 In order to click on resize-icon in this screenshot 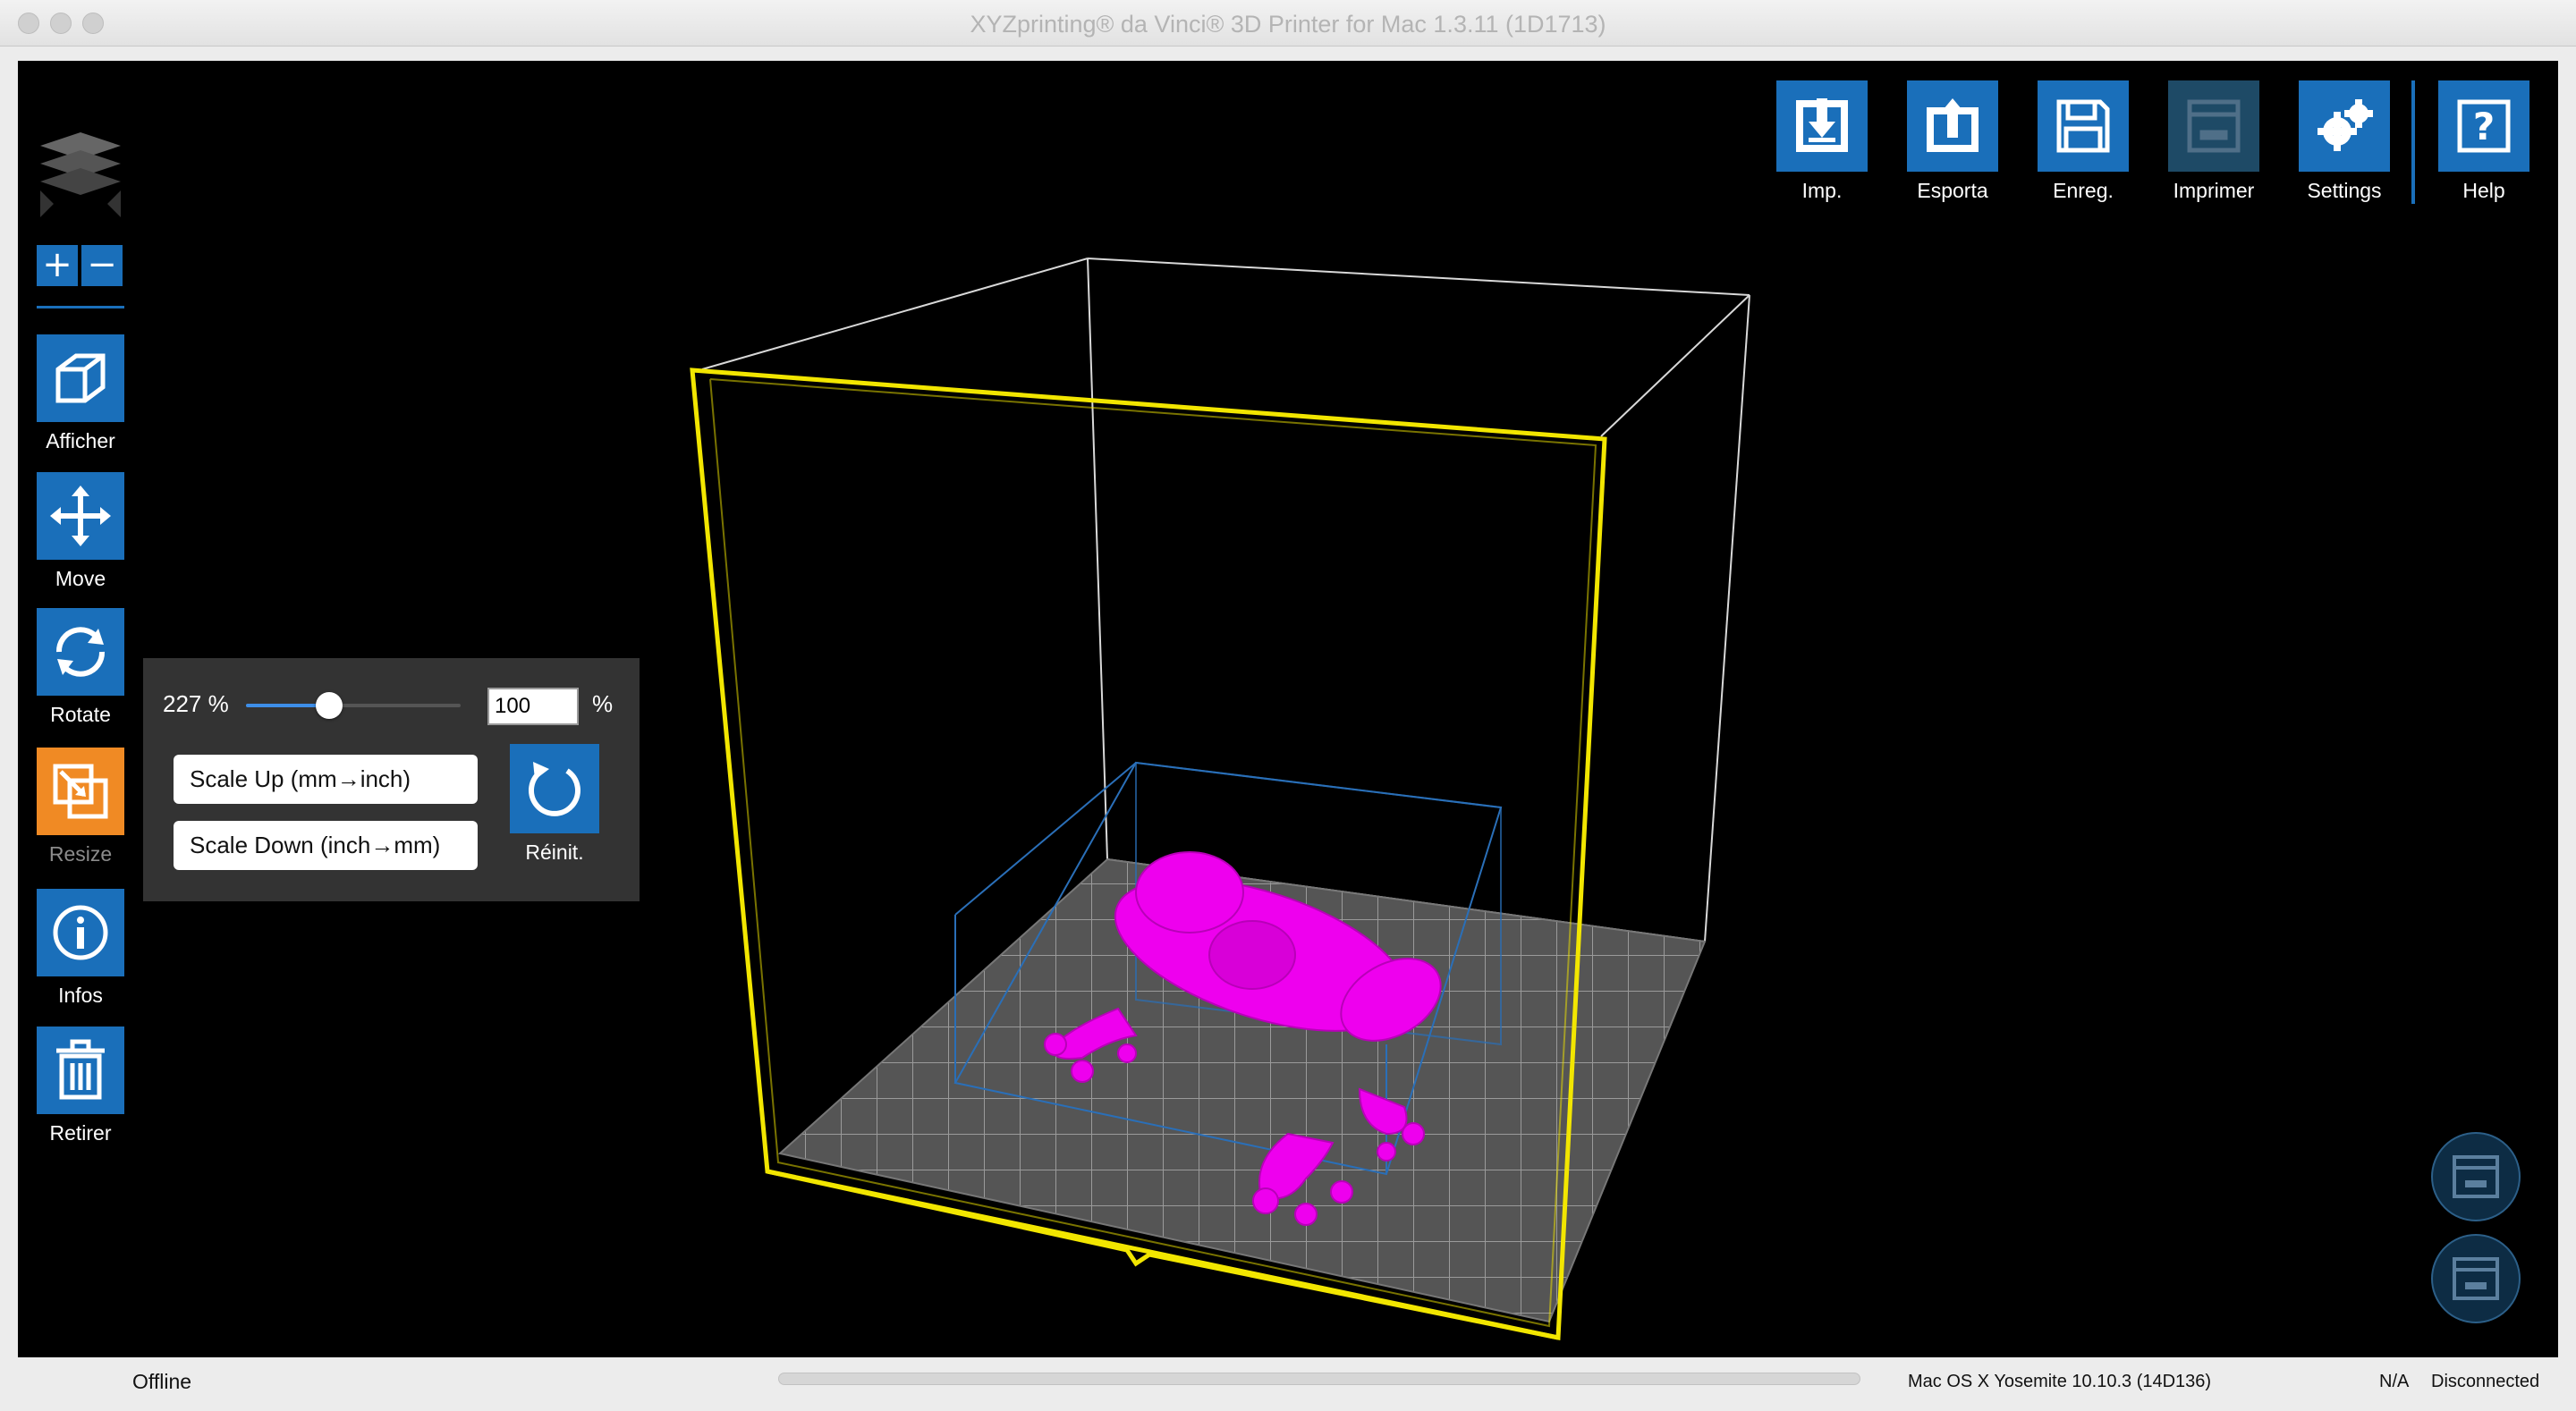, I will do `click(80, 792)`.